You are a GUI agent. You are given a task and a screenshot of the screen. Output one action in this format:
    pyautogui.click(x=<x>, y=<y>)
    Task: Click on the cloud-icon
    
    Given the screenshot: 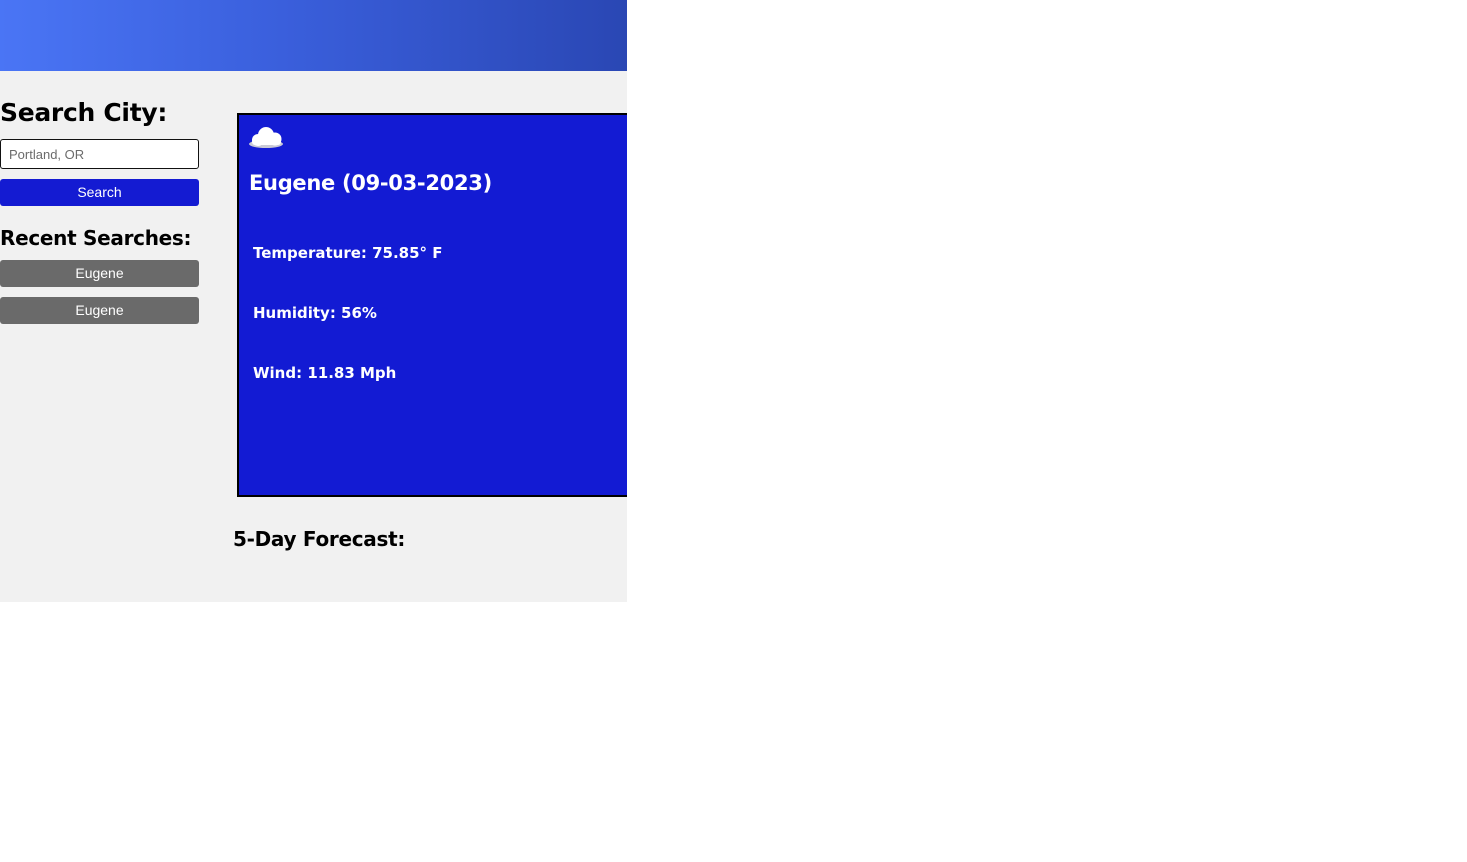 What is the action you would take?
    pyautogui.click(x=266, y=137)
    